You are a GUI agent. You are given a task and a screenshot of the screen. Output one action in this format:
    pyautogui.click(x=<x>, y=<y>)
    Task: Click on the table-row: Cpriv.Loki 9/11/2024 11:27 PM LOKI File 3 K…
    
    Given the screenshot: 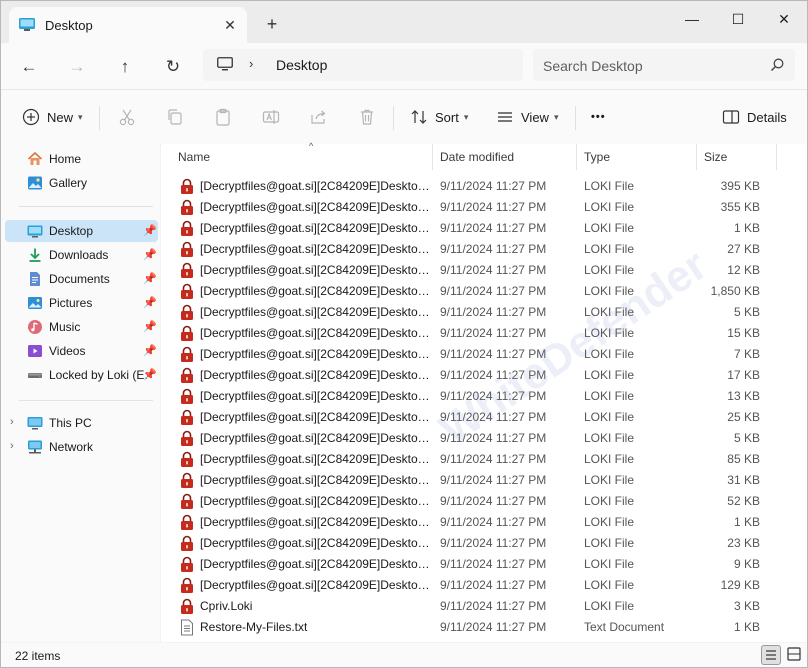 What is the action you would take?
    pyautogui.click(x=474, y=606)
    